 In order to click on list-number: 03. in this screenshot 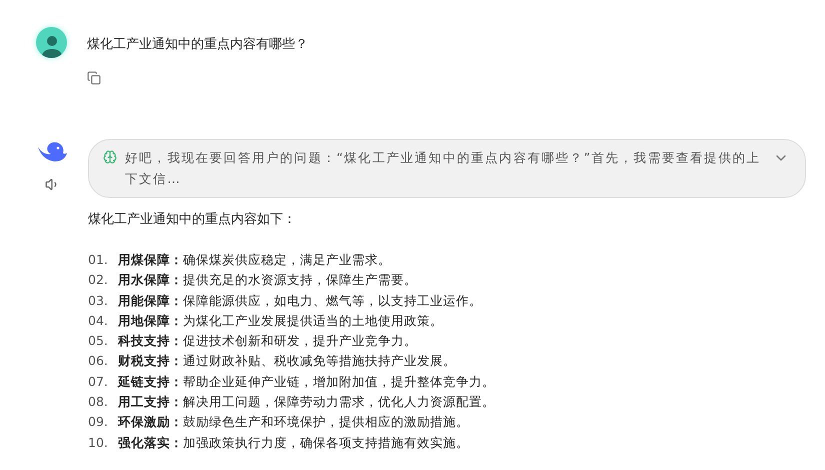, I will do `click(98, 301)`.